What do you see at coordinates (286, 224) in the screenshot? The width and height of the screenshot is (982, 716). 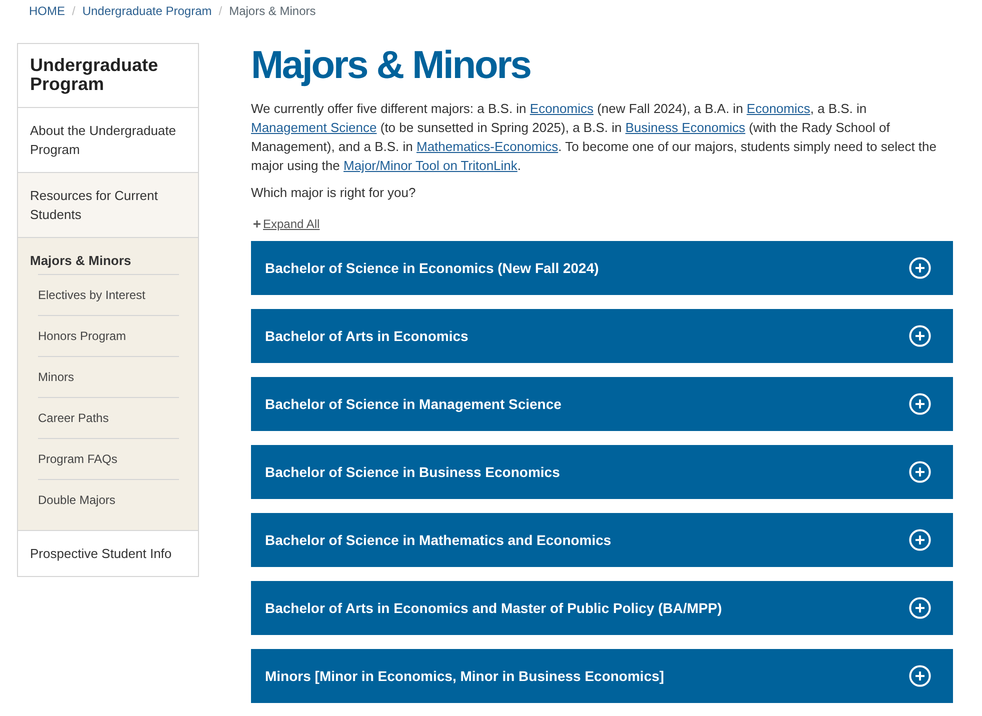 I see `expand-all-button: Expand All` at bounding box center [286, 224].